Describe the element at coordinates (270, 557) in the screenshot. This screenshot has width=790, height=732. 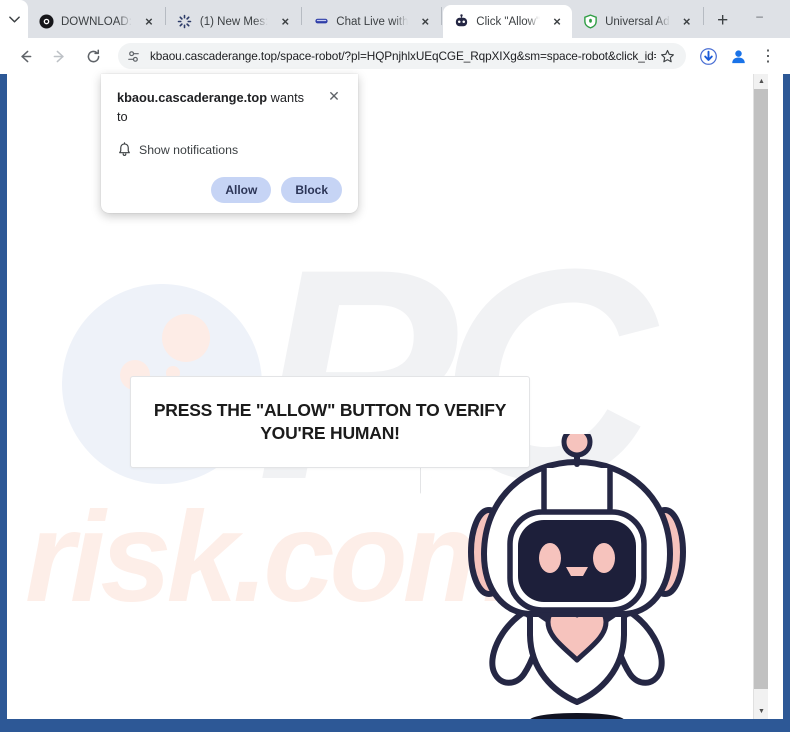
I see `watermark-risk: risk.com` at that location.